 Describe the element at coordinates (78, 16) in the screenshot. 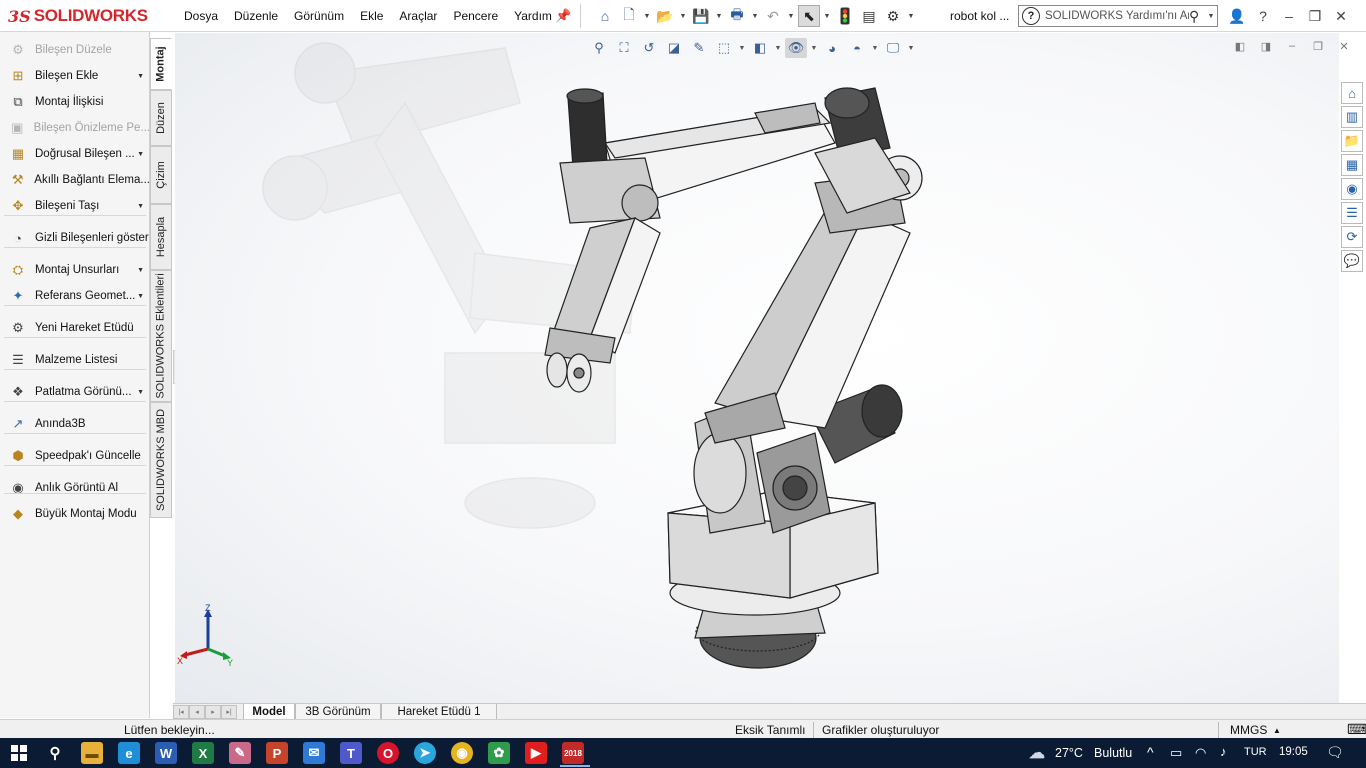

I see `solidworks-logo: 3S SOLIDWORKS` at that location.